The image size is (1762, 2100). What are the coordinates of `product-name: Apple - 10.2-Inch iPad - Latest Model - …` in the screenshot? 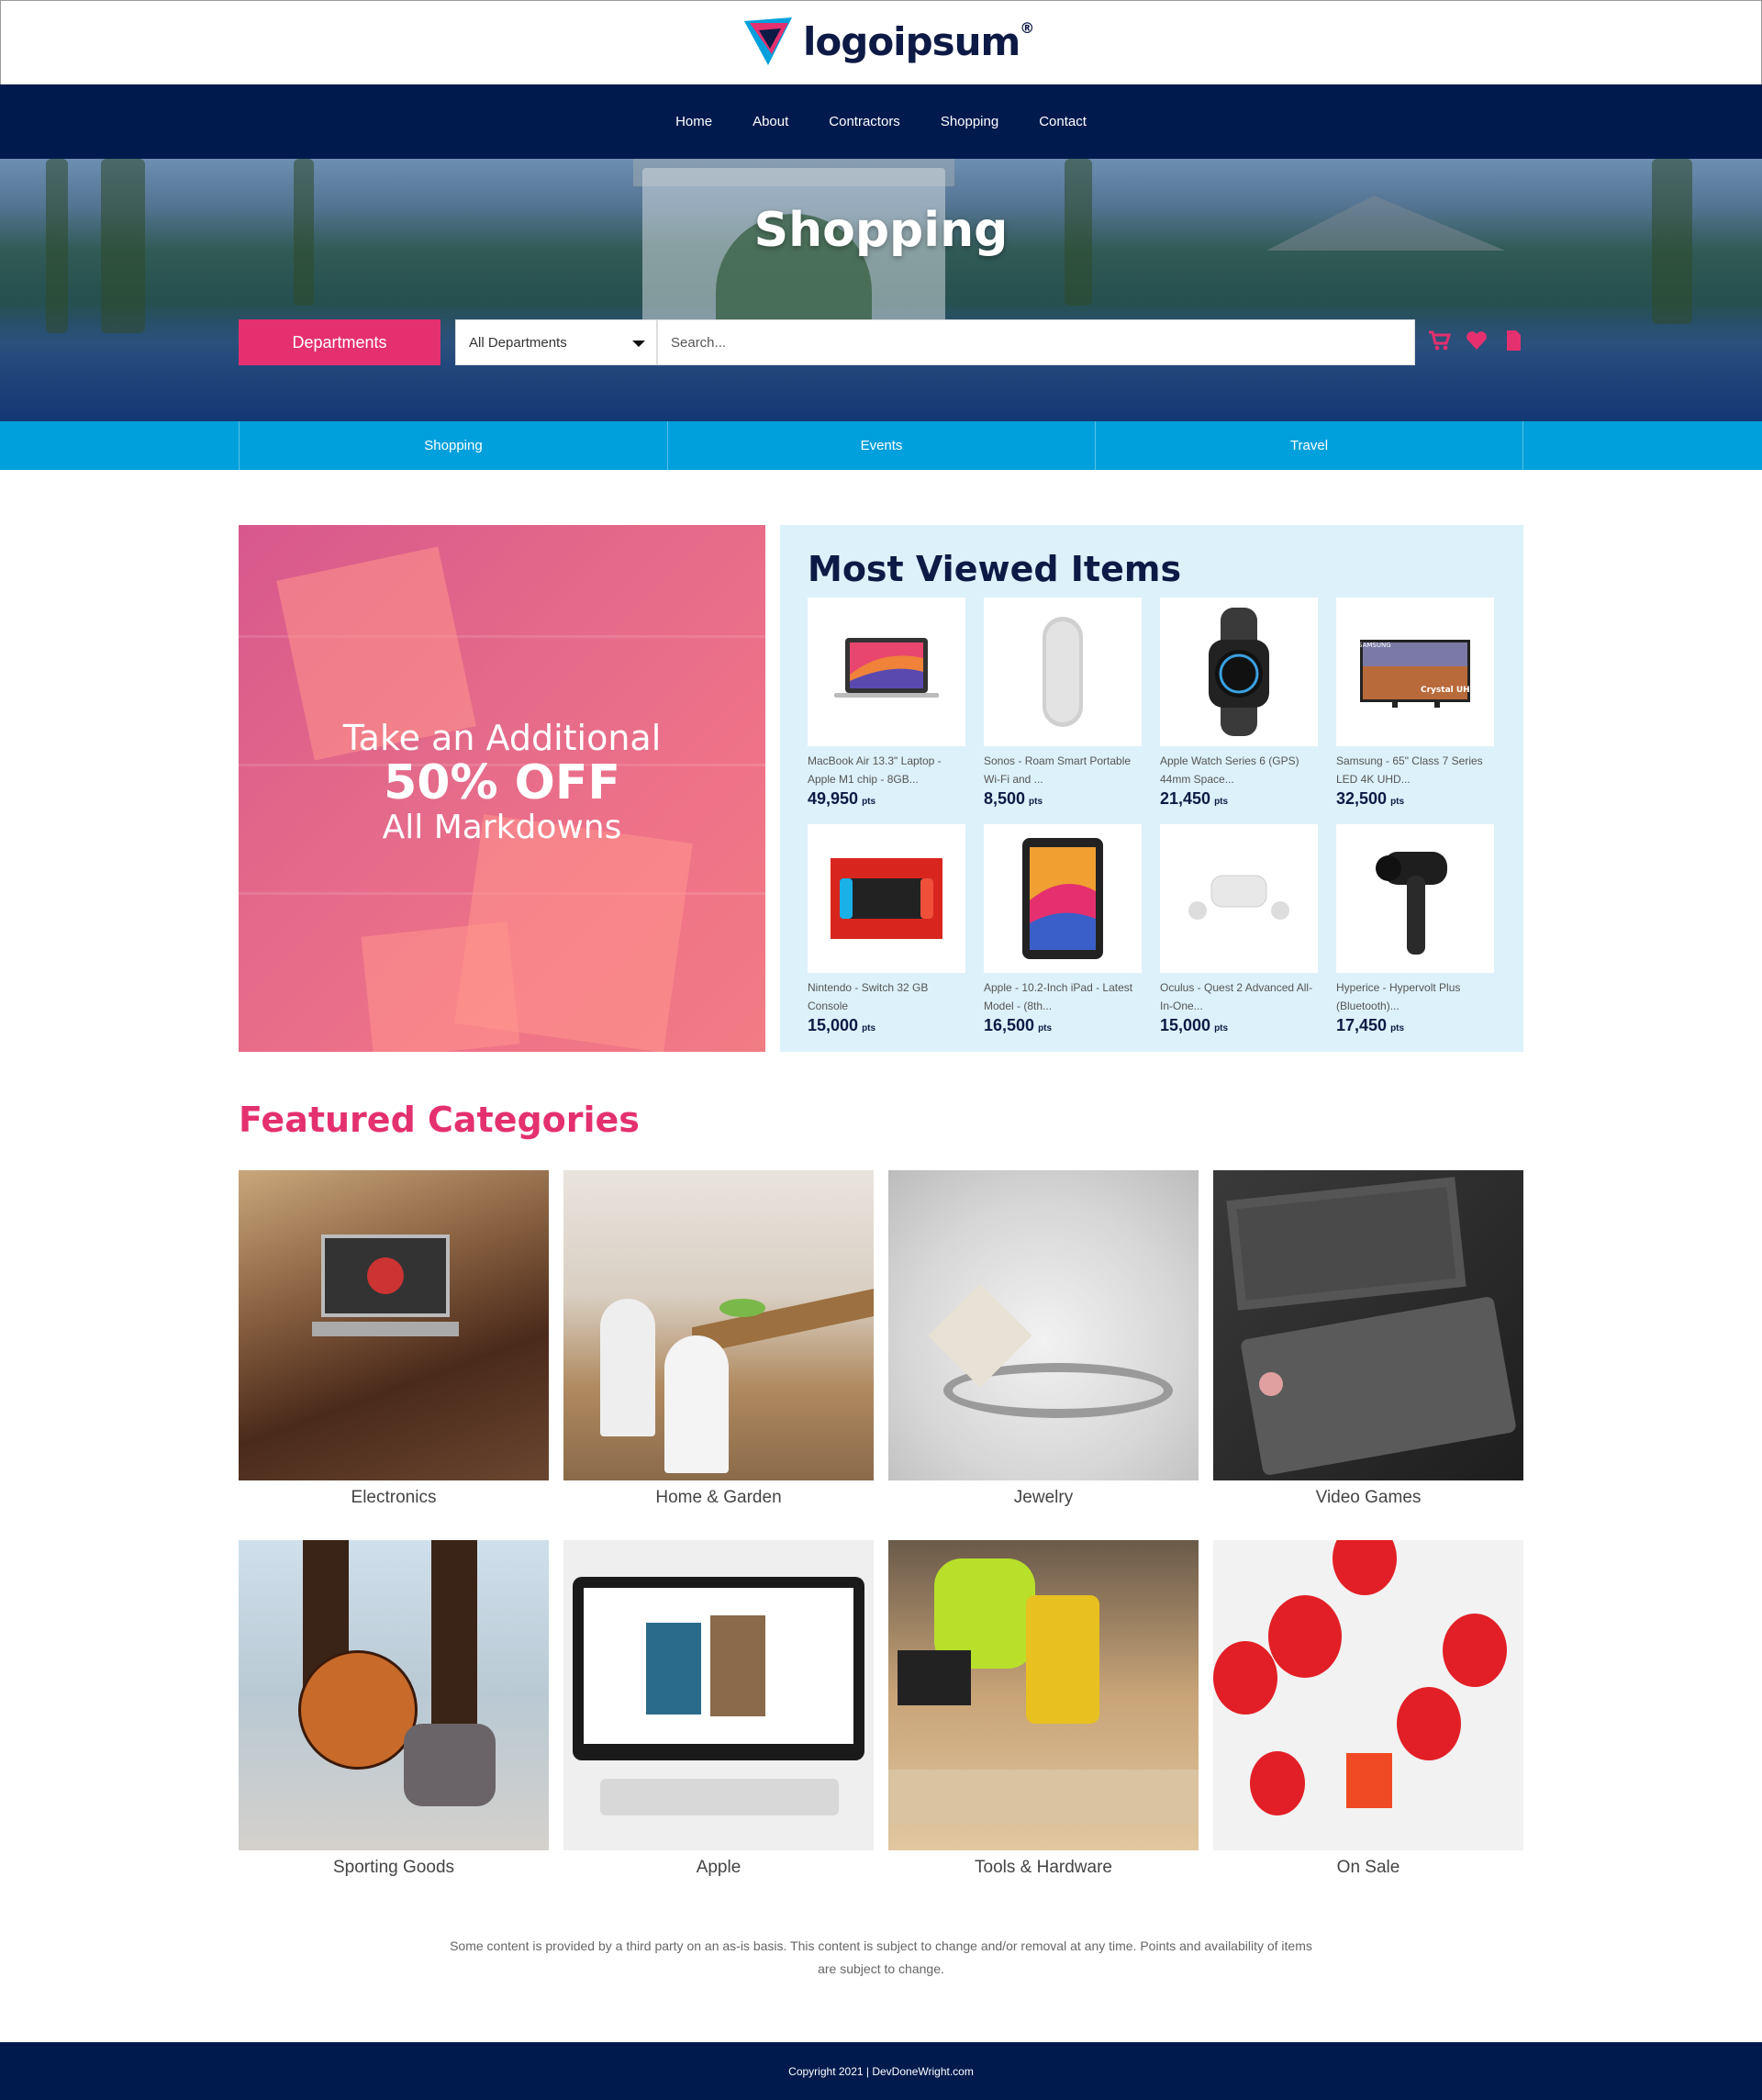 It's located at (1058, 996).